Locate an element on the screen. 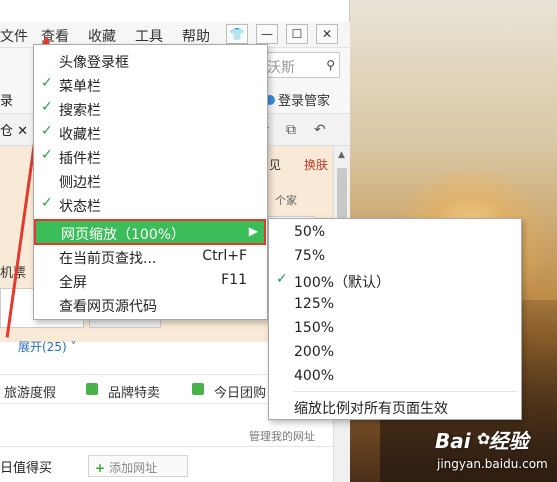  menu-item-label: 状态栏 is located at coordinates (80, 207).